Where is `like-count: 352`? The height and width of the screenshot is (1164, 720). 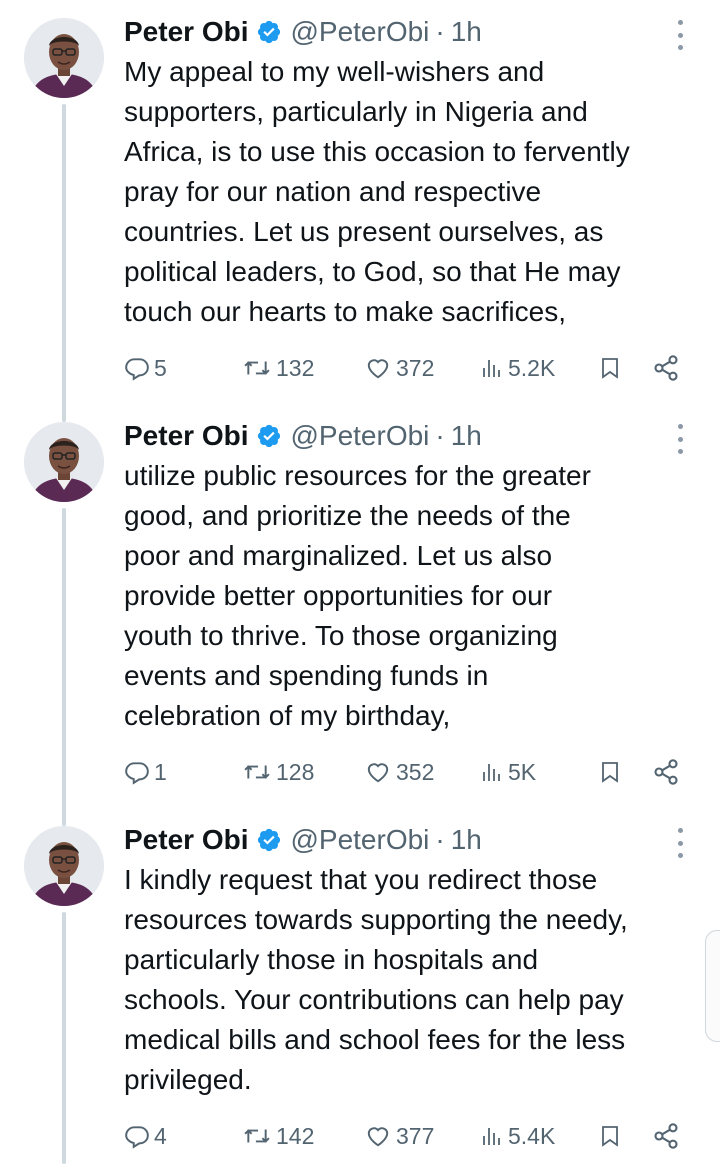 like-count: 352 is located at coordinates (415, 771).